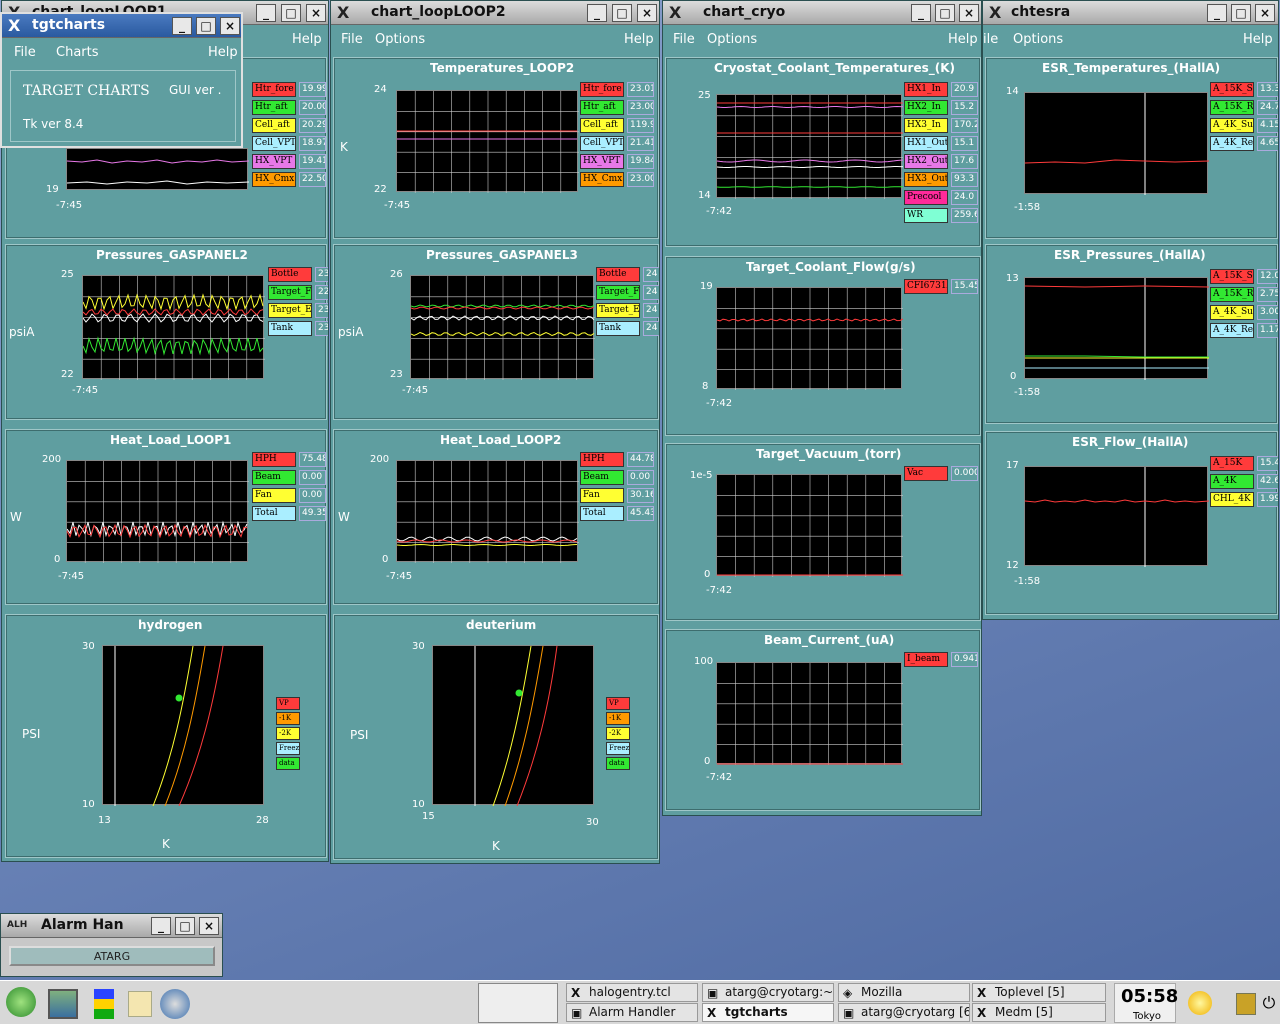 This screenshot has height=1024, width=1280. What do you see at coordinates (926, 107) in the screenshot?
I see `legend-label: HX2_In` at bounding box center [926, 107].